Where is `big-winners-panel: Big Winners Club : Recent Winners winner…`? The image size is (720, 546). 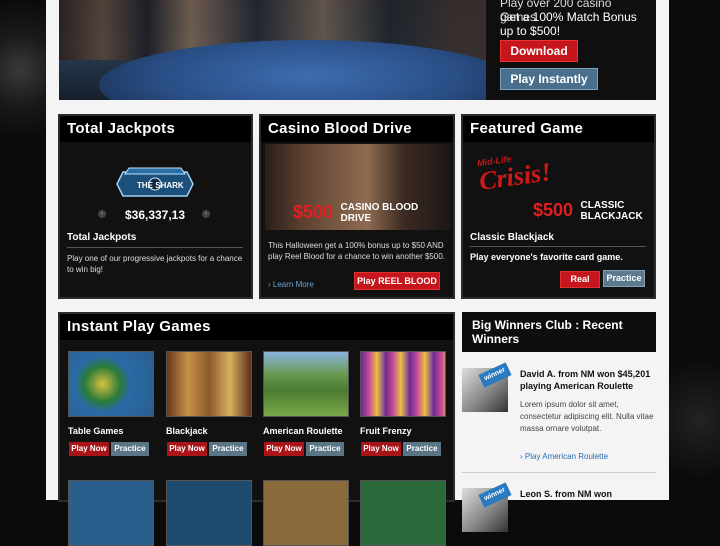
big-winners-panel: Big Winners Club : Recent Winners winner… is located at coordinates (559, 422).